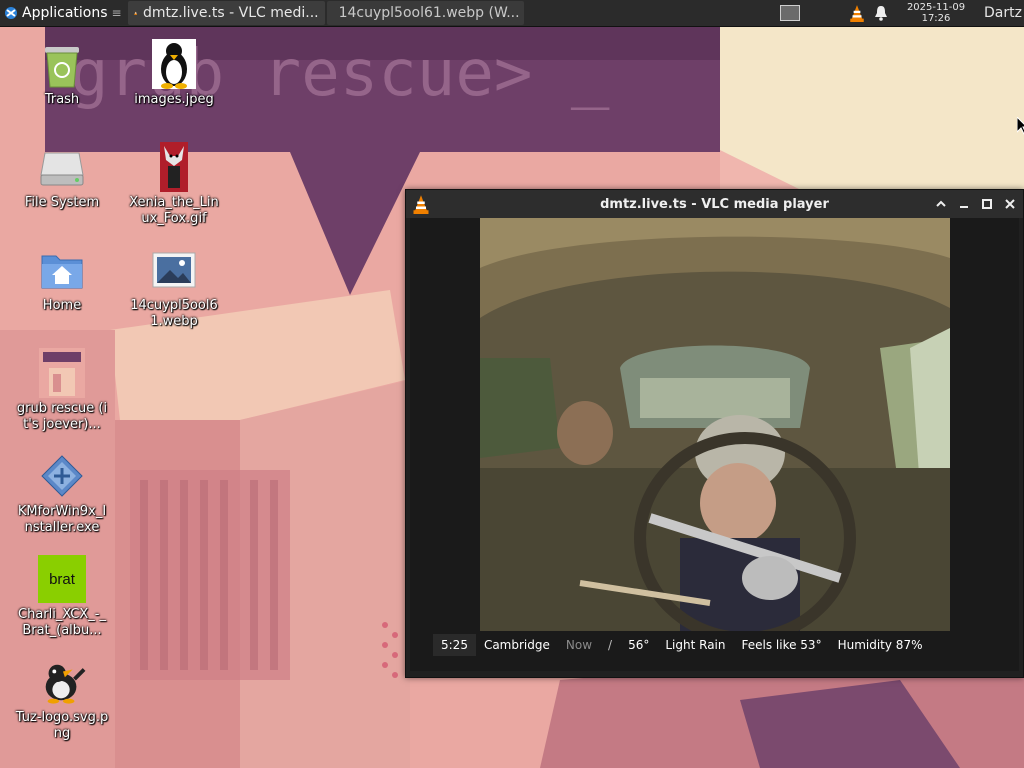 Image resolution: width=1024 pixels, height=768 pixels. I want to click on shade-button, so click(940, 203).